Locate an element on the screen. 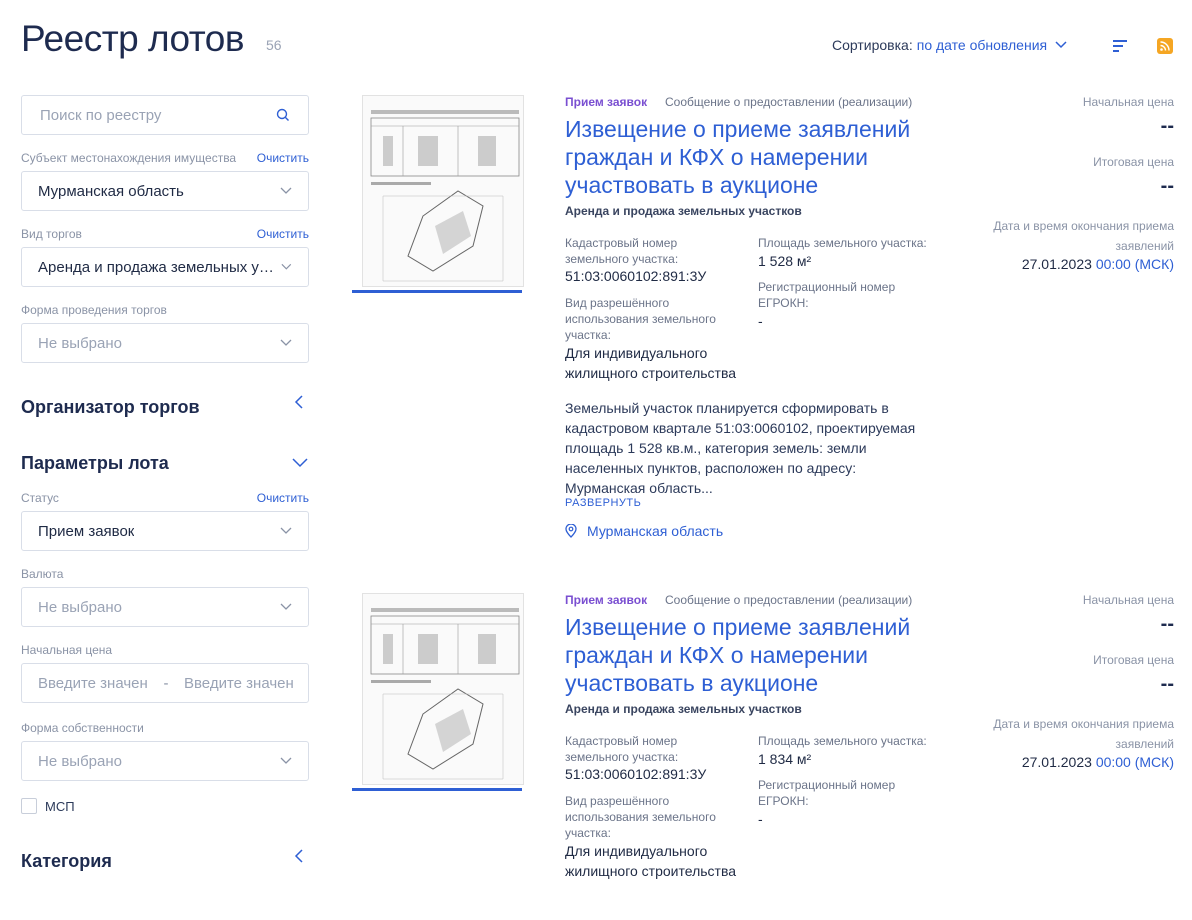 The height and width of the screenshot is (920, 1192). auction-form-select: Не выбрано is located at coordinates (165, 343).